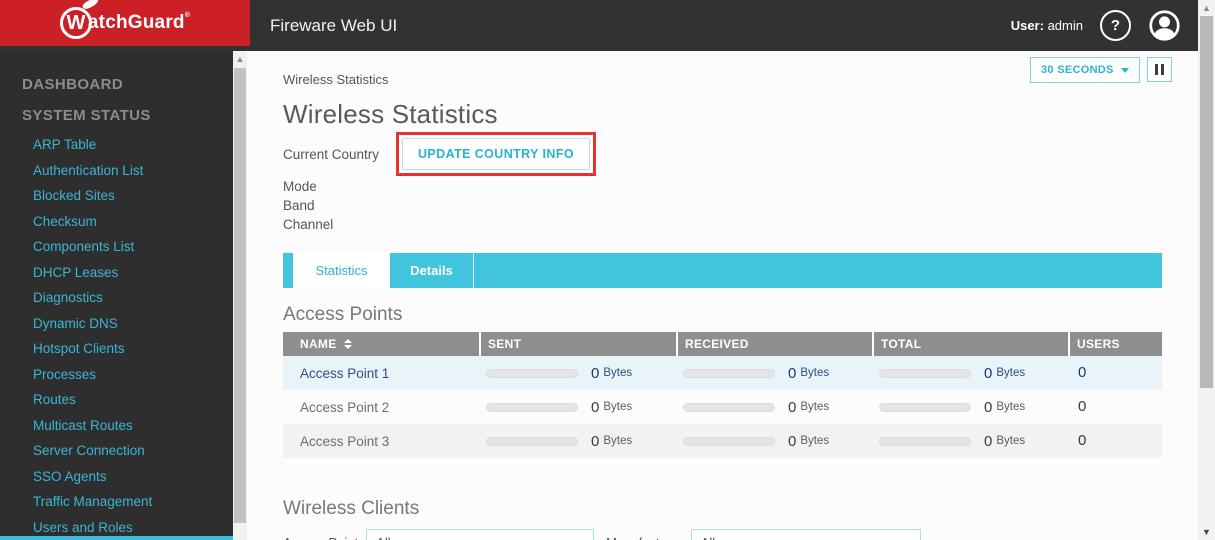 This screenshot has height=540, width=1215. What do you see at coordinates (90, 5) in the screenshot?
I see `logo-flame-icon` at bounding box center [90, 5].